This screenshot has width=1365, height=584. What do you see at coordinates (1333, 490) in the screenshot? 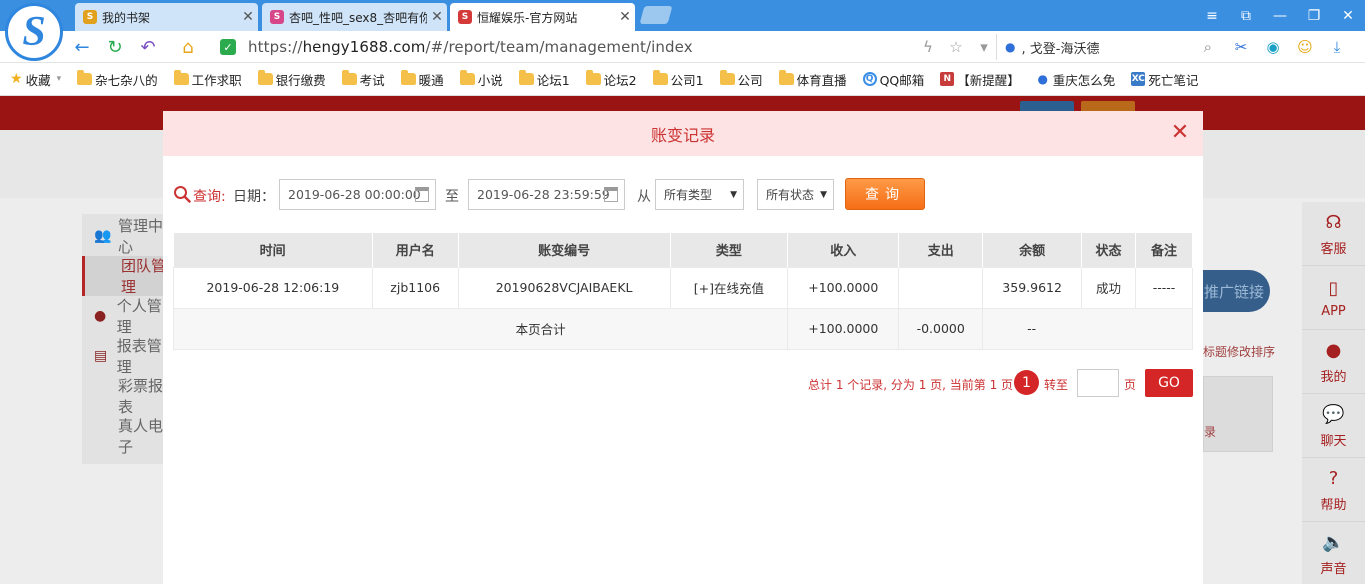
I see `help-button: ? 帮助` at bounding box center [1333, 490].